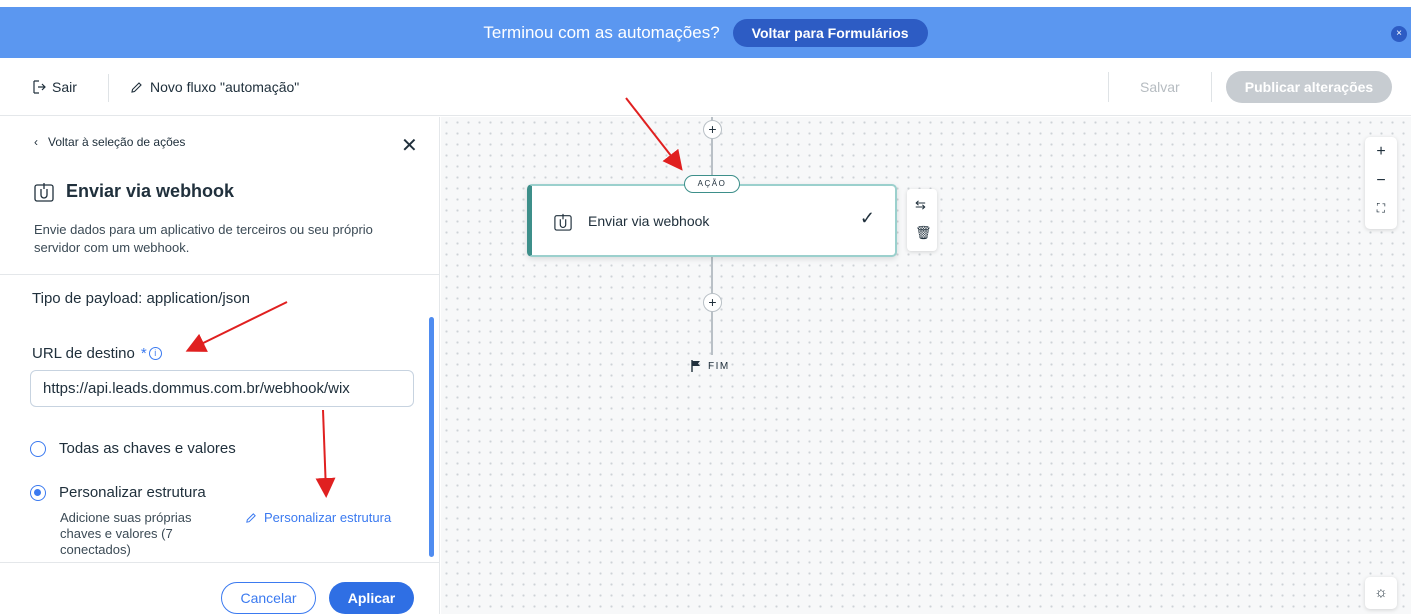  Describe the element at coordinates (923, 233) in the screenshot. I see `trash-icon: 🗑` at that location.